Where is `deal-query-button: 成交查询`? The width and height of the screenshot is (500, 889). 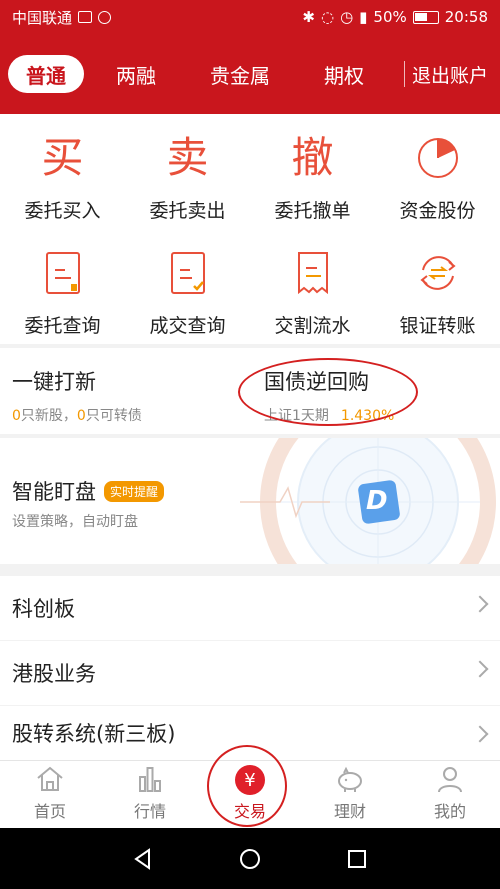 deal-query-button: 成交查询 is located at coordinates (187, 286).